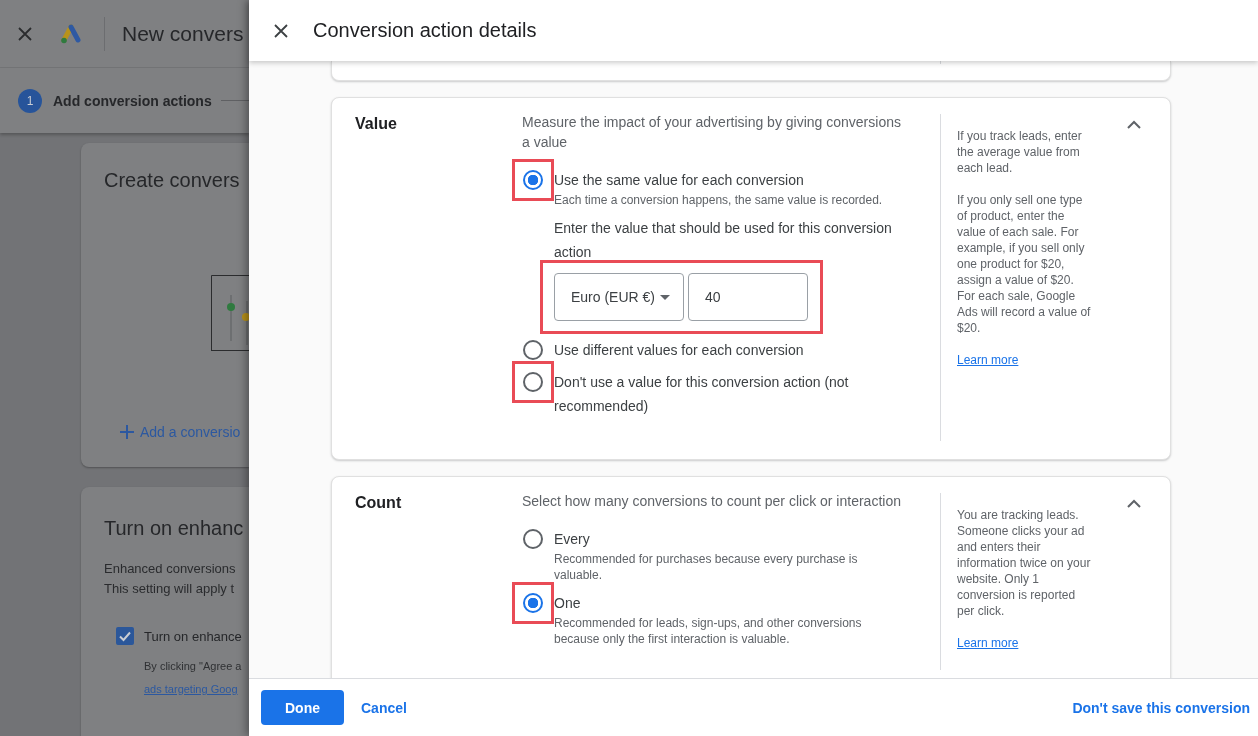  Describe the element at coordinates (619, 297) in the screenshot. I see `currency-dropdown: Euro (EUR €)` at that location.